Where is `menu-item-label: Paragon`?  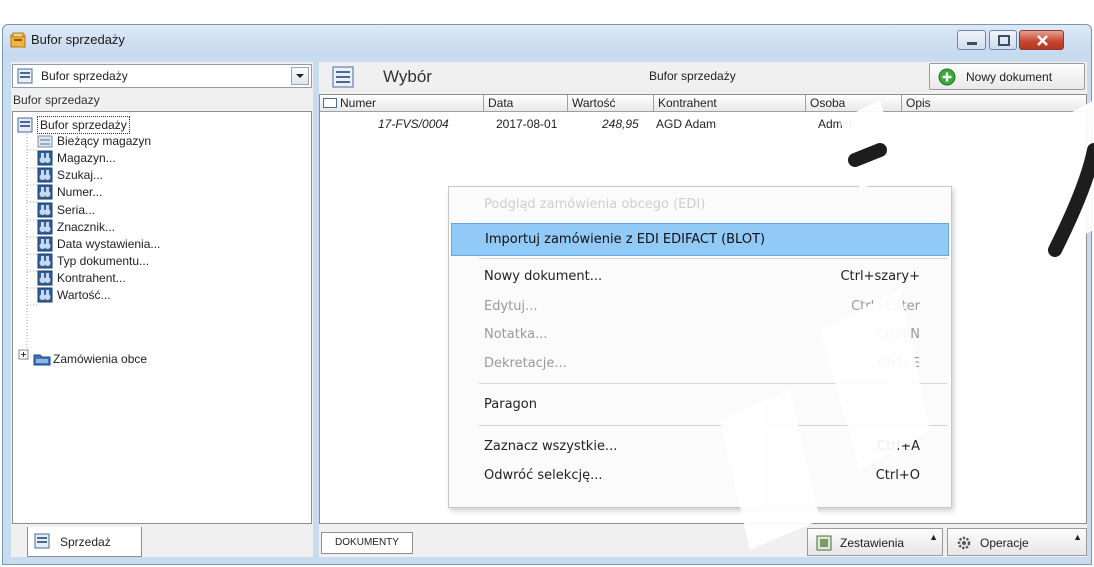 menu-item-label: Paragon is located at coordinates (510, 404).